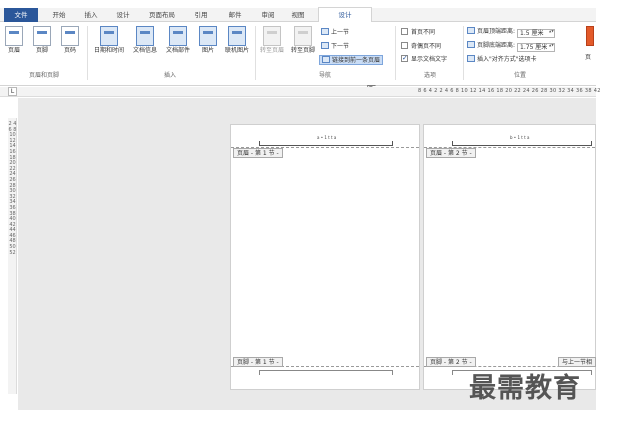 The width and height of the screenshot is (621, 422). I want to click on close-header-footer-label: 页, so click(587, 57).